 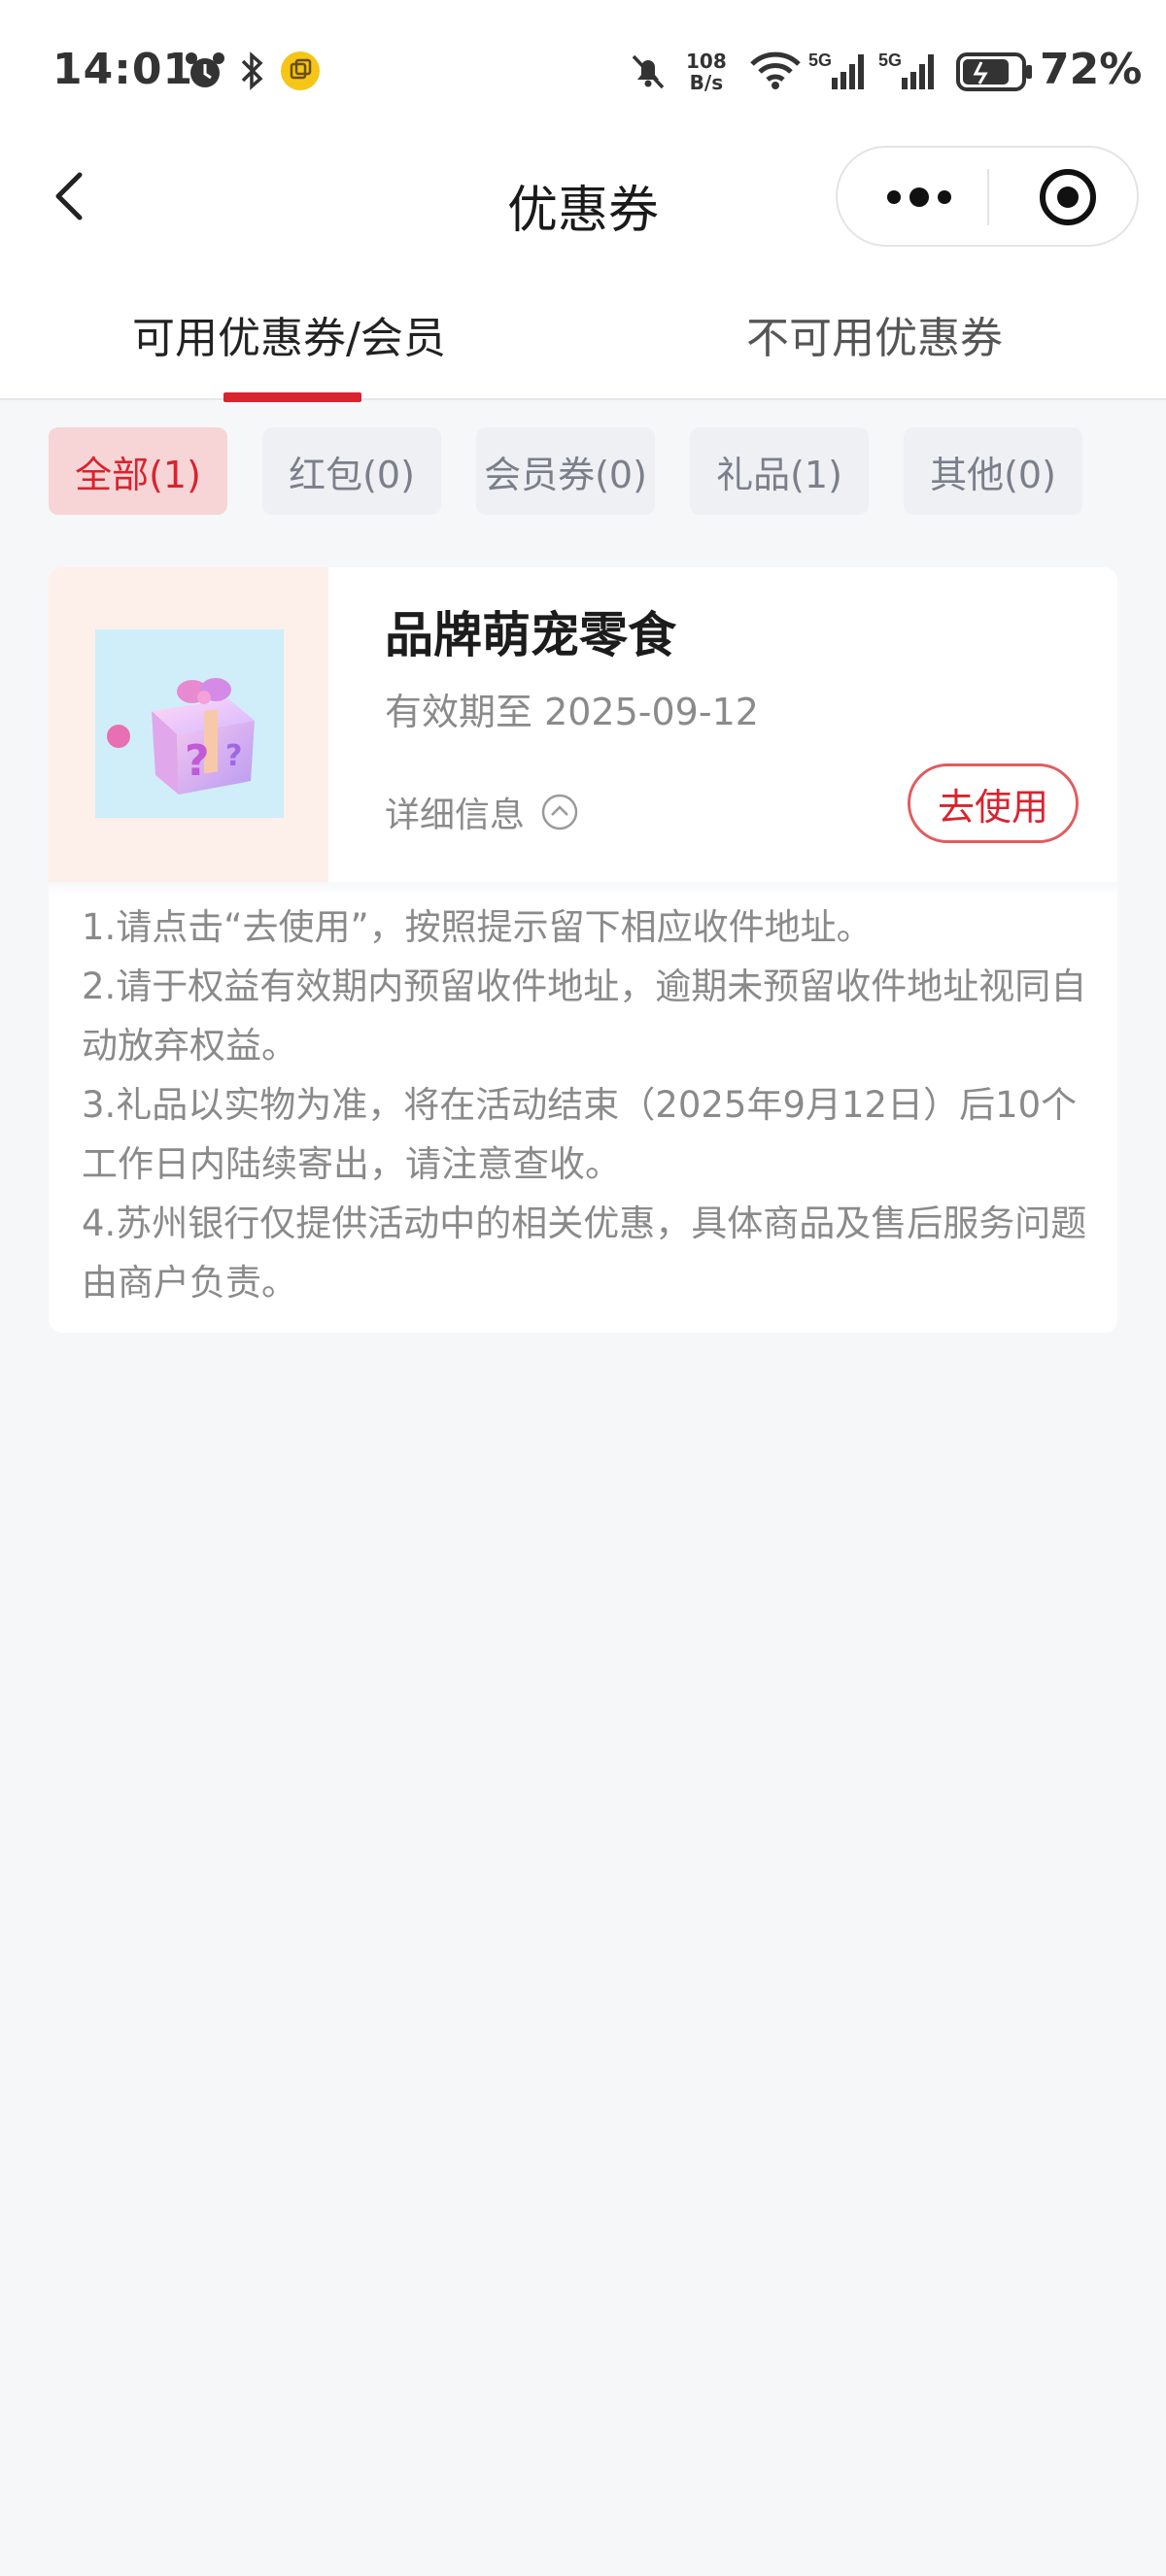 I want to click on tab-indicator, so click(x=292, y=397).